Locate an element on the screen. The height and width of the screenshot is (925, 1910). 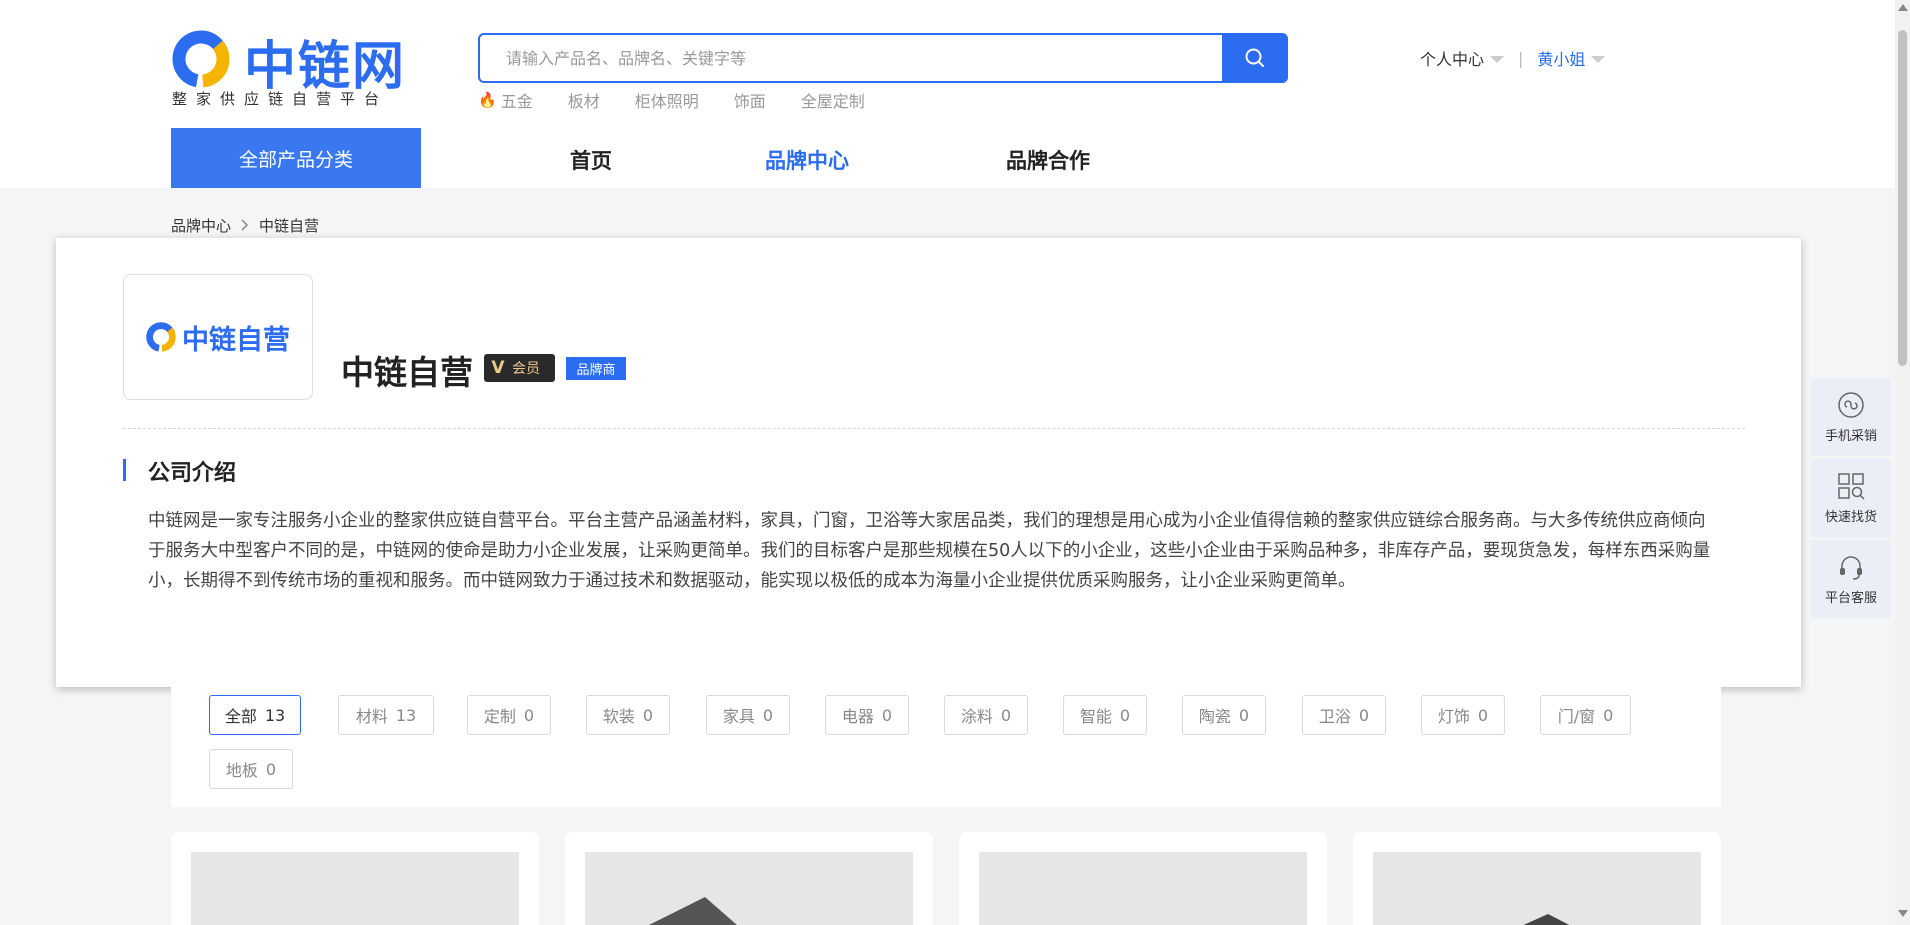
customer-service-button: 平台客服 is located at coordinates (1851, 579).